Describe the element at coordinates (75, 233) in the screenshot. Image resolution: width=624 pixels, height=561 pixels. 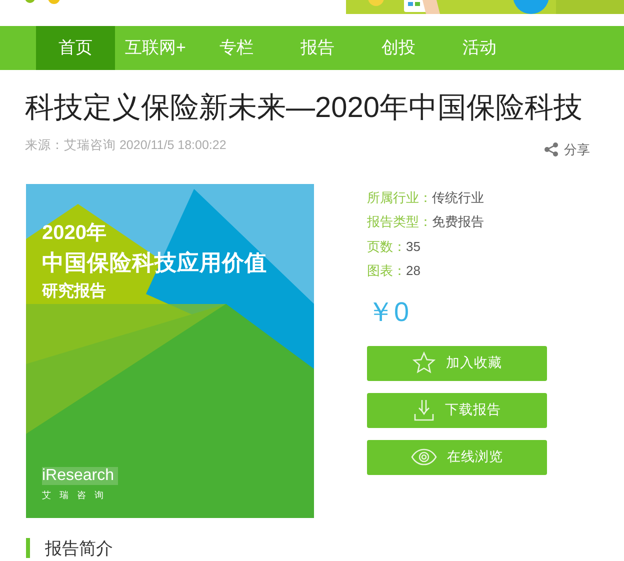
I see `cover-year: 2020年` at that location.